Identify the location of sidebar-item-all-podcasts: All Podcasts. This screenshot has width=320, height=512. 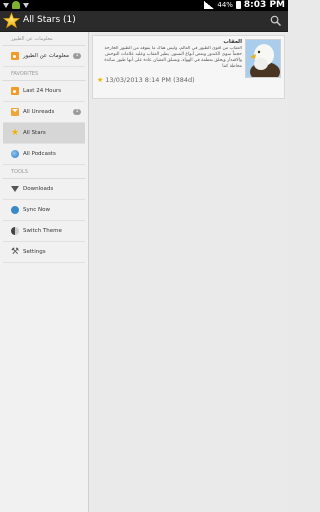
(44, 154).